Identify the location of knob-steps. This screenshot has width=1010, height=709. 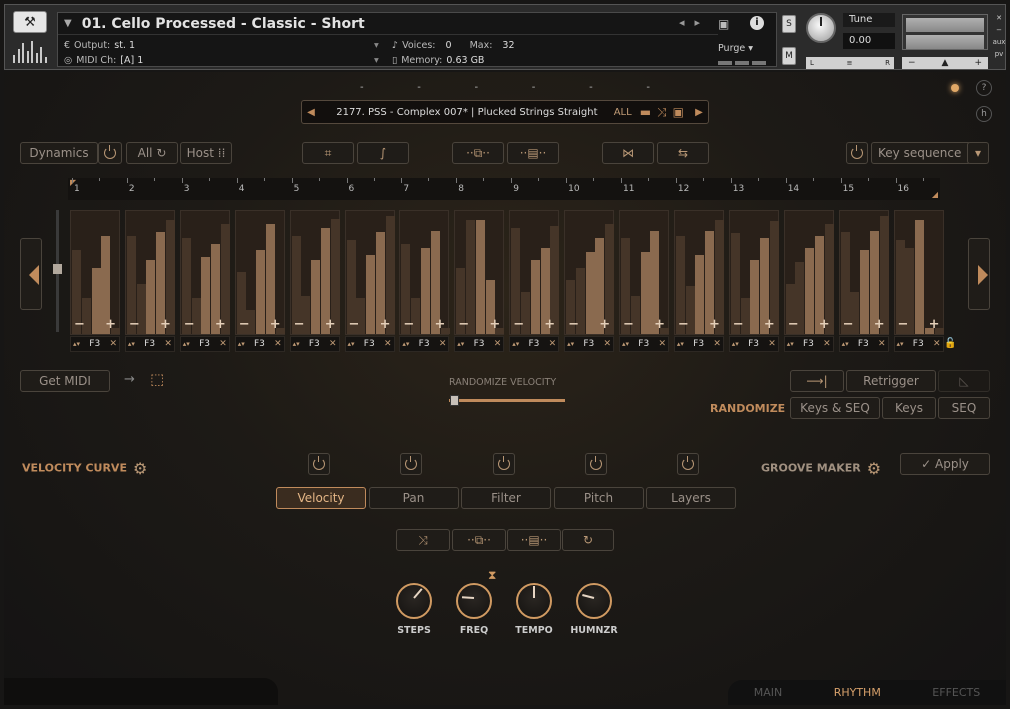
(414, 601).